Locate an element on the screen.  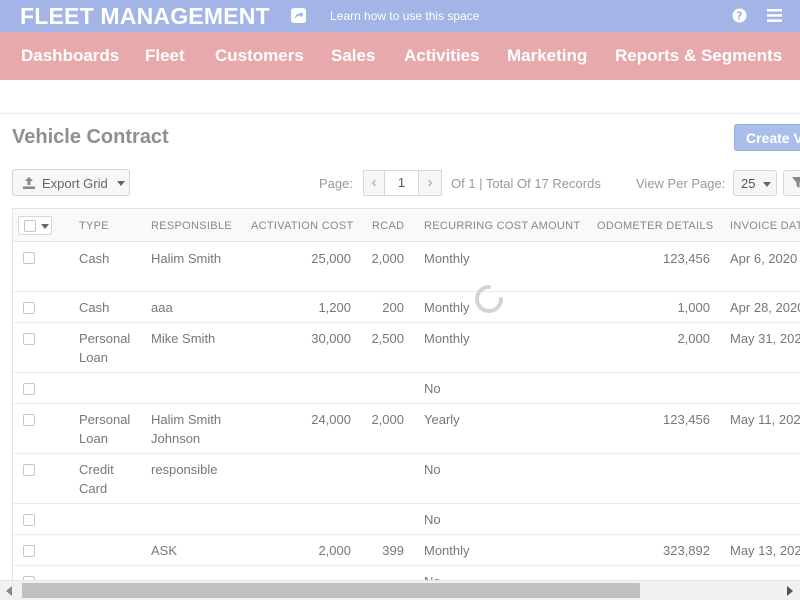
cell-activation-cost: 1,200 is located at coordinates (334, 307).